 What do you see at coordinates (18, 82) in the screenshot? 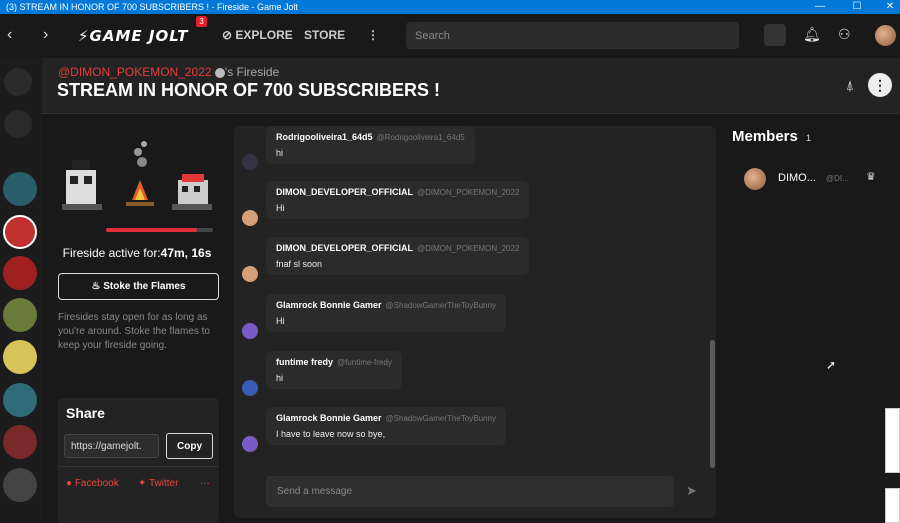
I see `rail-home-icon` at bounding box center [18, 82].